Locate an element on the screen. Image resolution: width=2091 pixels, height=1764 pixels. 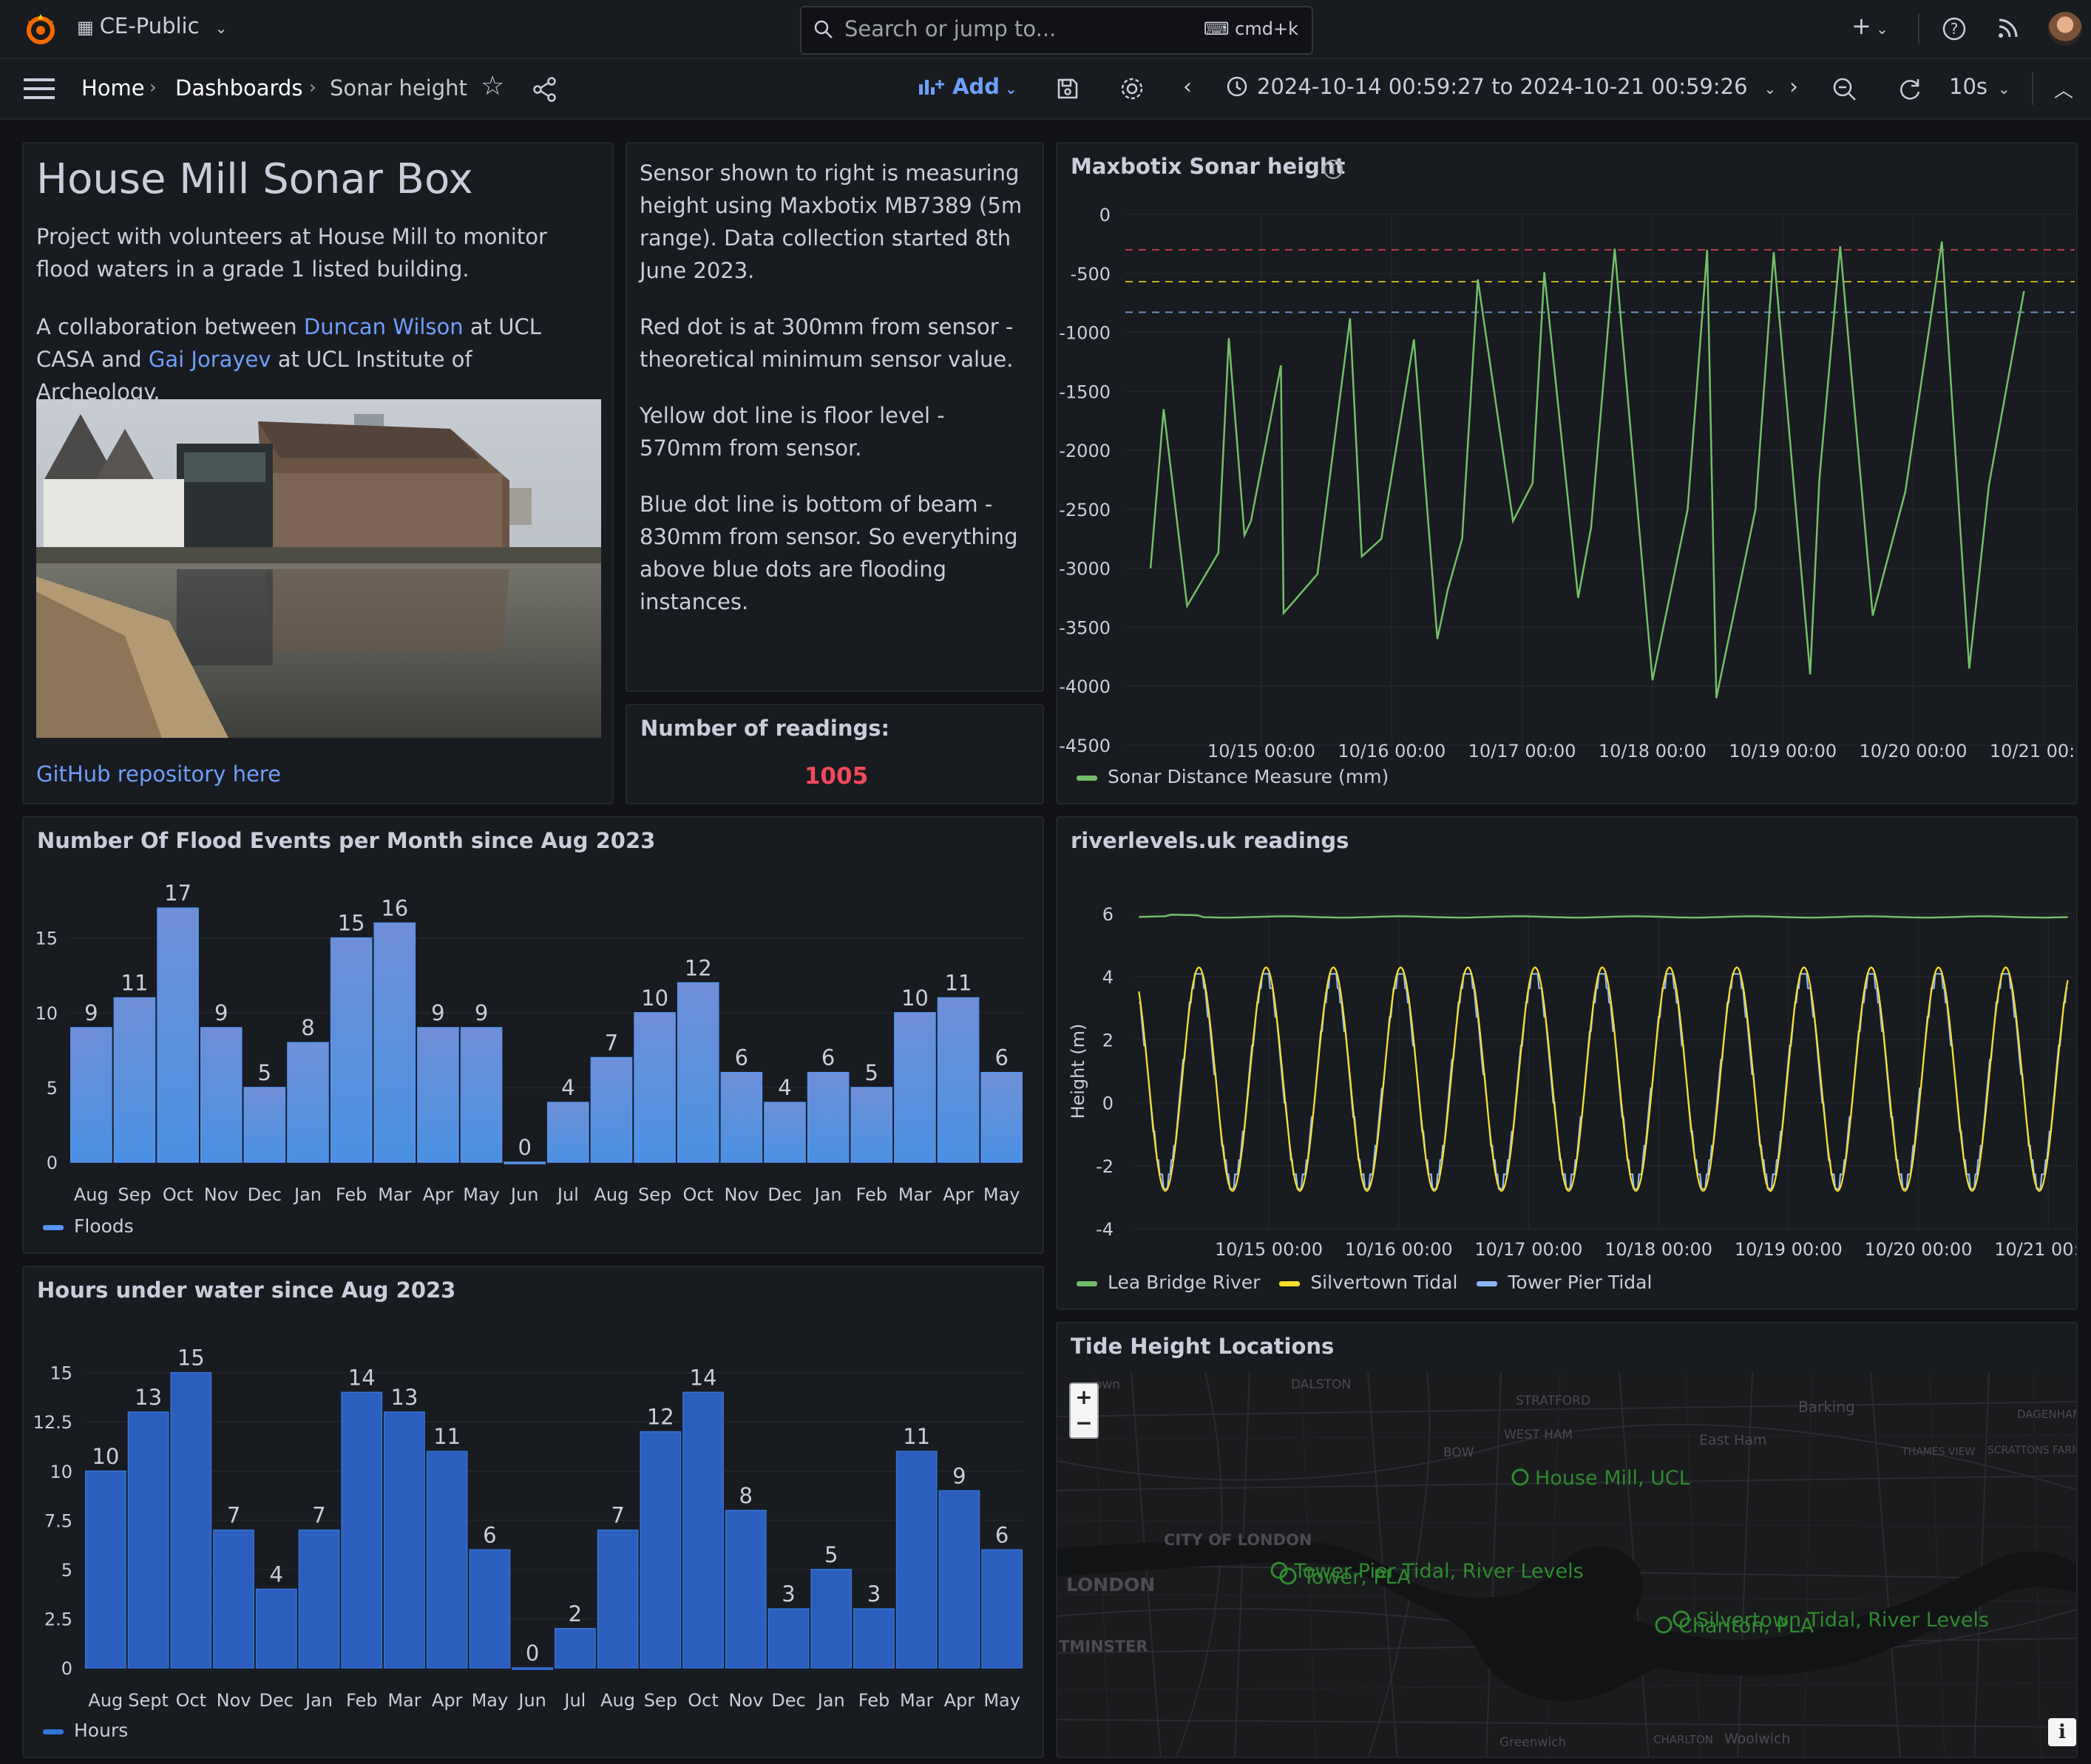
breadcrumb-home: Home is located at coordinates (113, 88).